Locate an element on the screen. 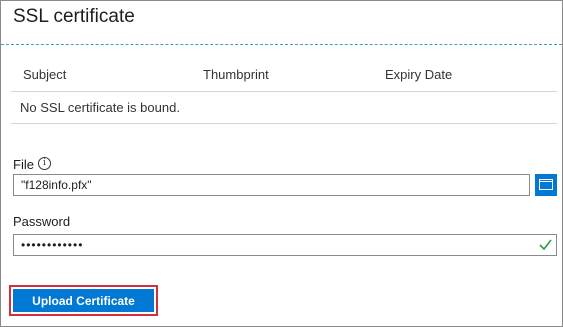 The image size is (563, 327). table-empty-row: No SSL certificate is bound. is located at coordinates (284, 108).